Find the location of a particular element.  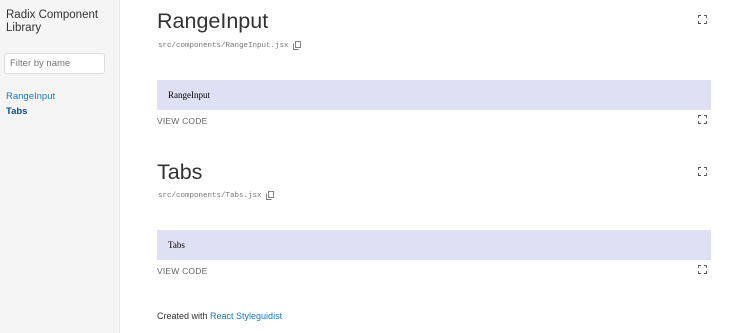

nav-item-rangeinput: RangeInput is located at coordinates (30, 96).